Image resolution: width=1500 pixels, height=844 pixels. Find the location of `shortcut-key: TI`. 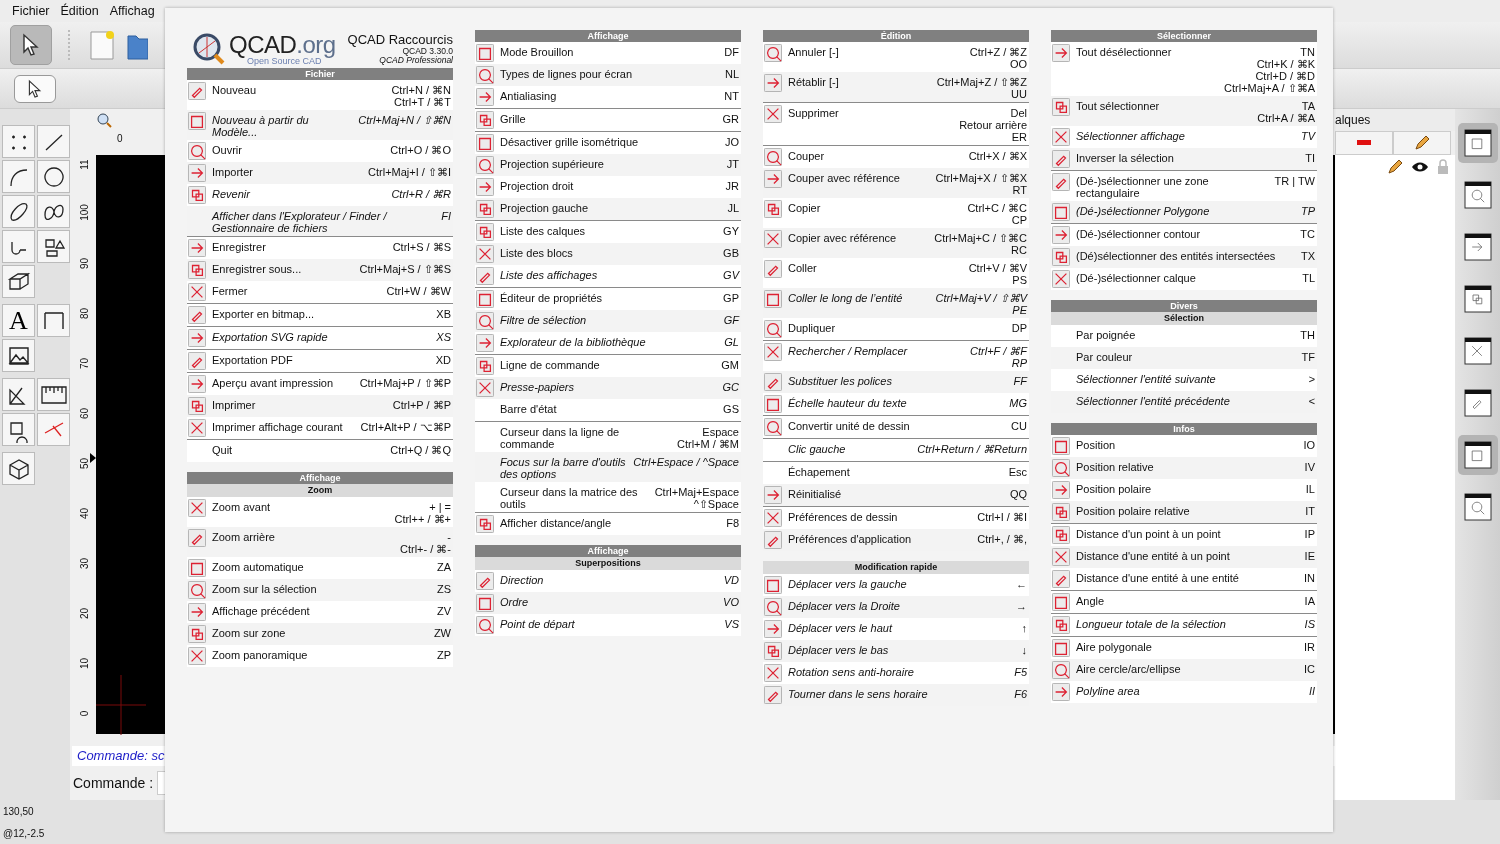

shortcut-key: TI is located at coordinates (1310, 158).